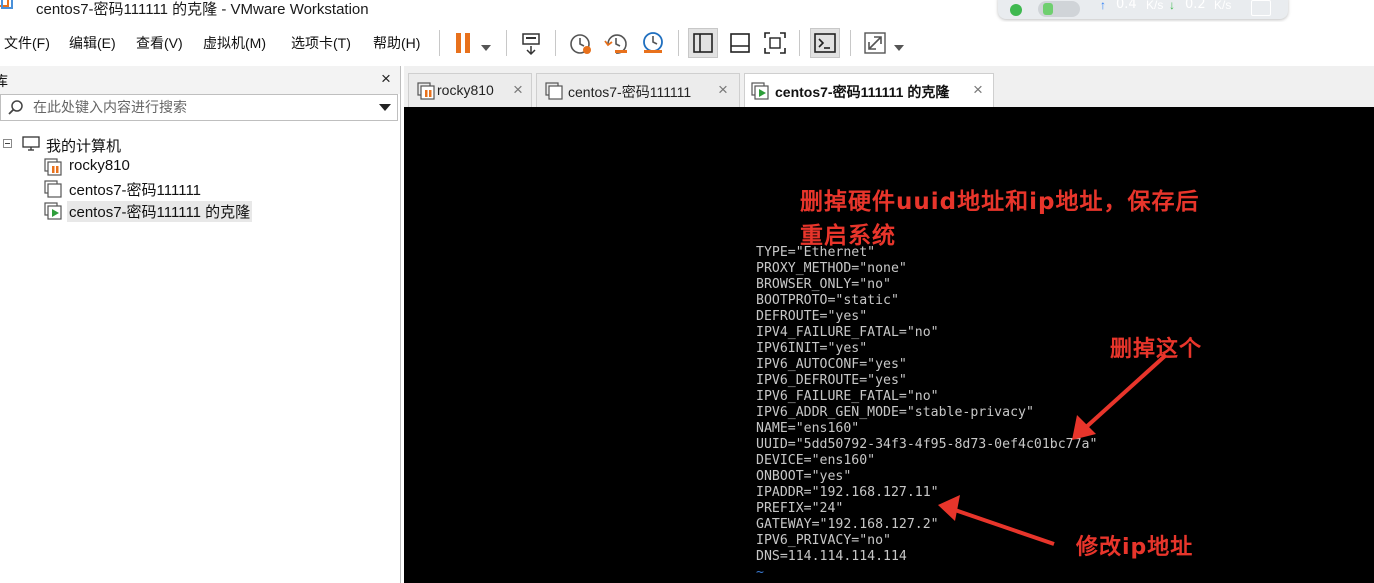 This screenshot has width=1374, height=583. What do you see at coordinates (1172, 6) in the screenshot?
I see `download-arrow-icon: ↓` at bounding box center [1172, 6].